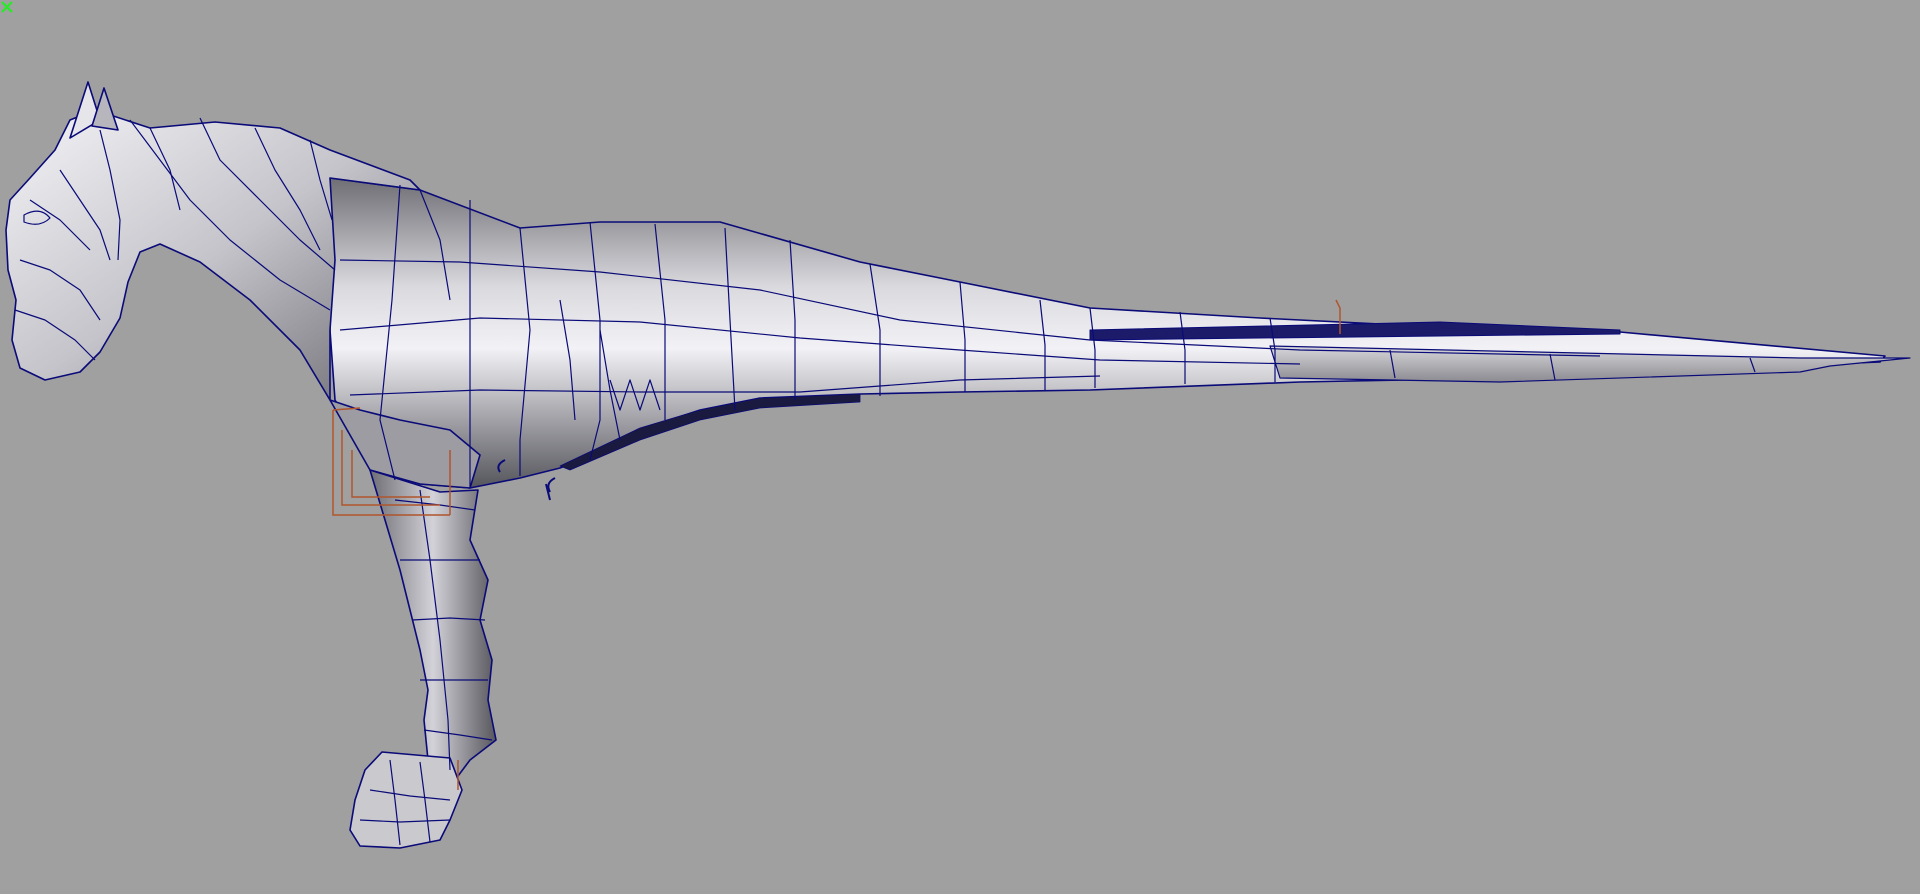  Describe the element at coordinates (7, 7) in the screenshot. I see `xyz-axis-gizmo-icon` at that location.